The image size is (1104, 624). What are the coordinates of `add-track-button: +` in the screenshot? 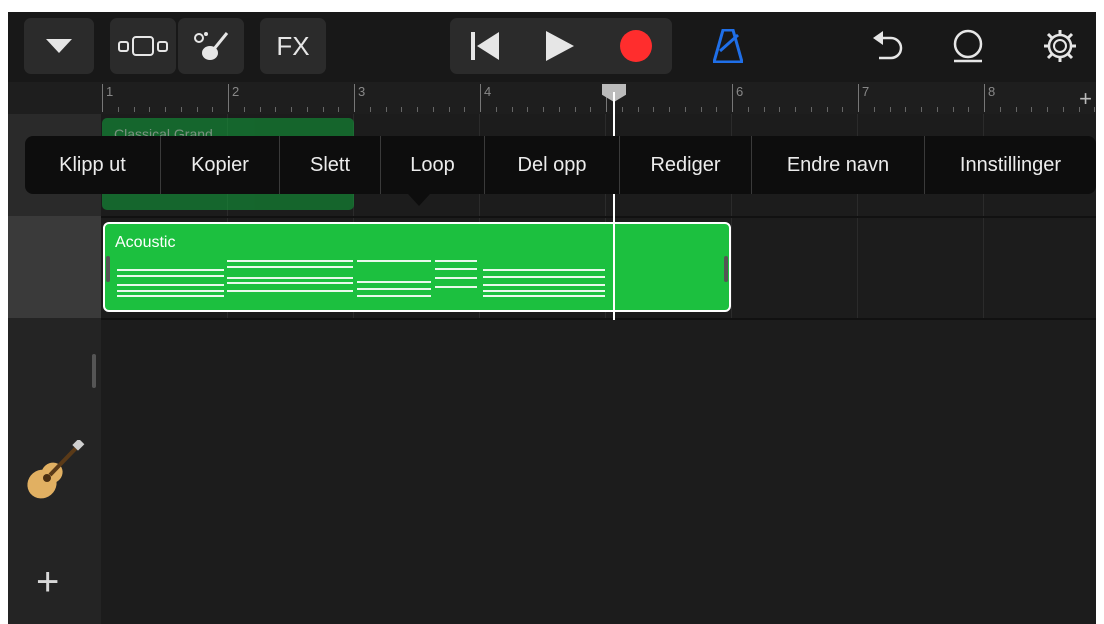 It's located at (47, 582).